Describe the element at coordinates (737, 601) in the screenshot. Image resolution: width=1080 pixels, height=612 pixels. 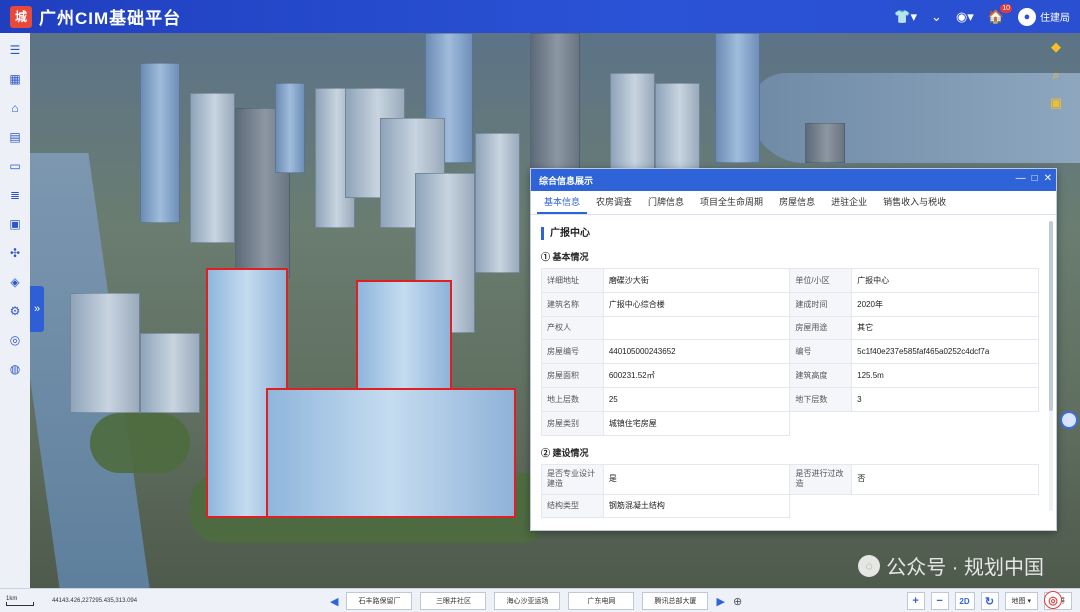
I see `add-bookmark-icon: ⊕` at that location.